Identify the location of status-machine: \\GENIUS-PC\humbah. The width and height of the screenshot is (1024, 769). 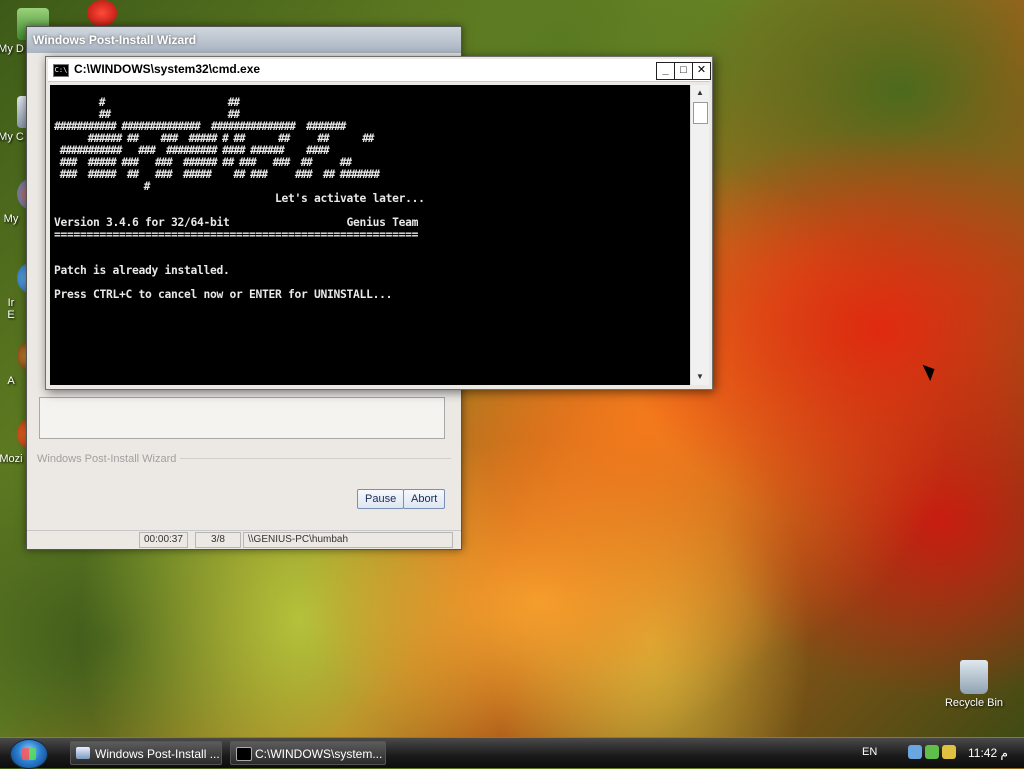
(348, 540).